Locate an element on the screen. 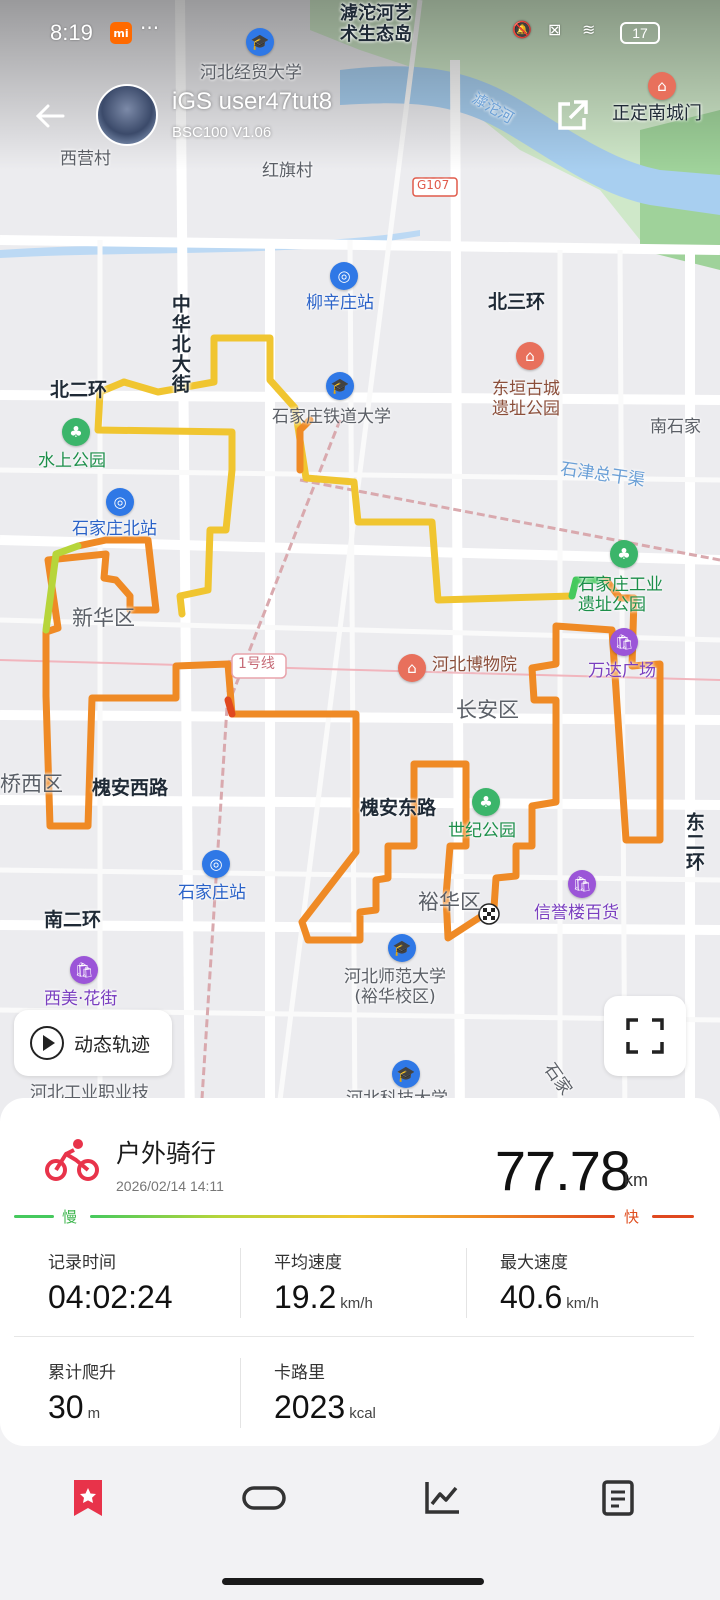 The image size is (720, 1600). avatar is located at coordinates (127, 115).